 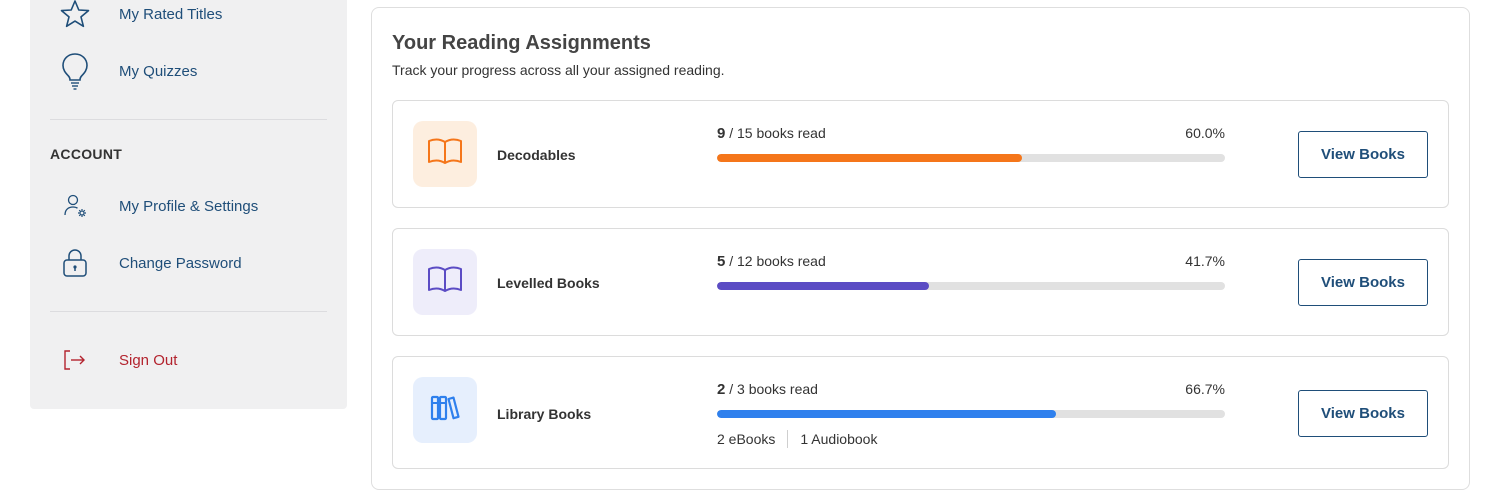 I want to click on open-book-icon-svg, so click(x=445, y=151).